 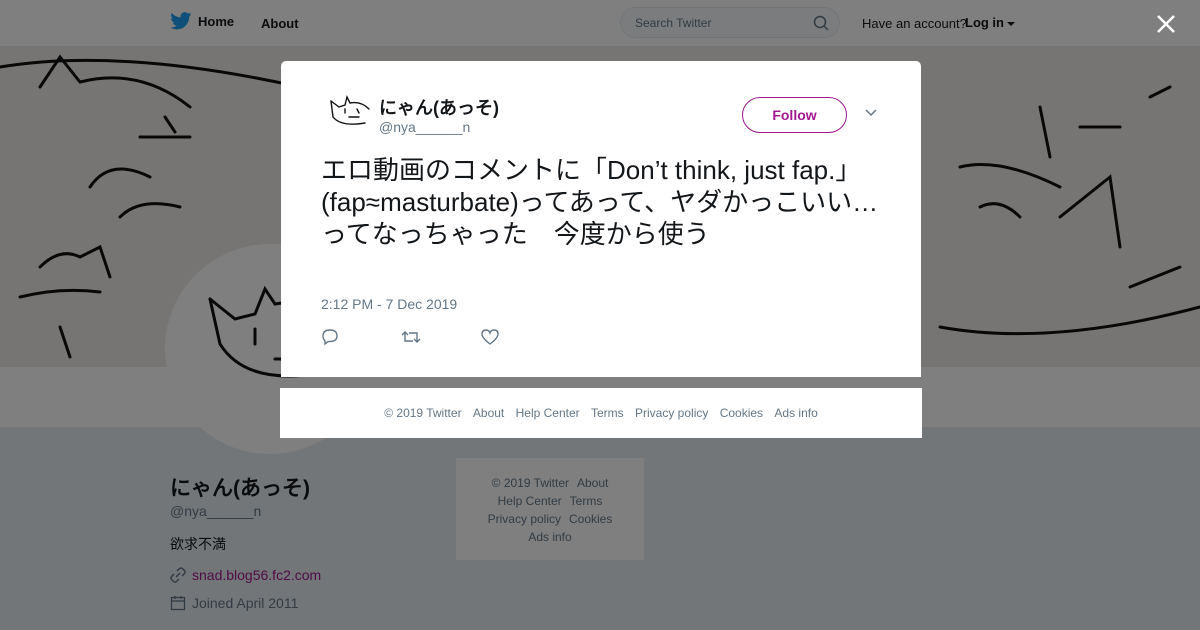 What do you see at coordinates (671, 413) in the screenshot?
I see `modal-footer-privacy: Privacy policy` at bounding box center [671, 413].